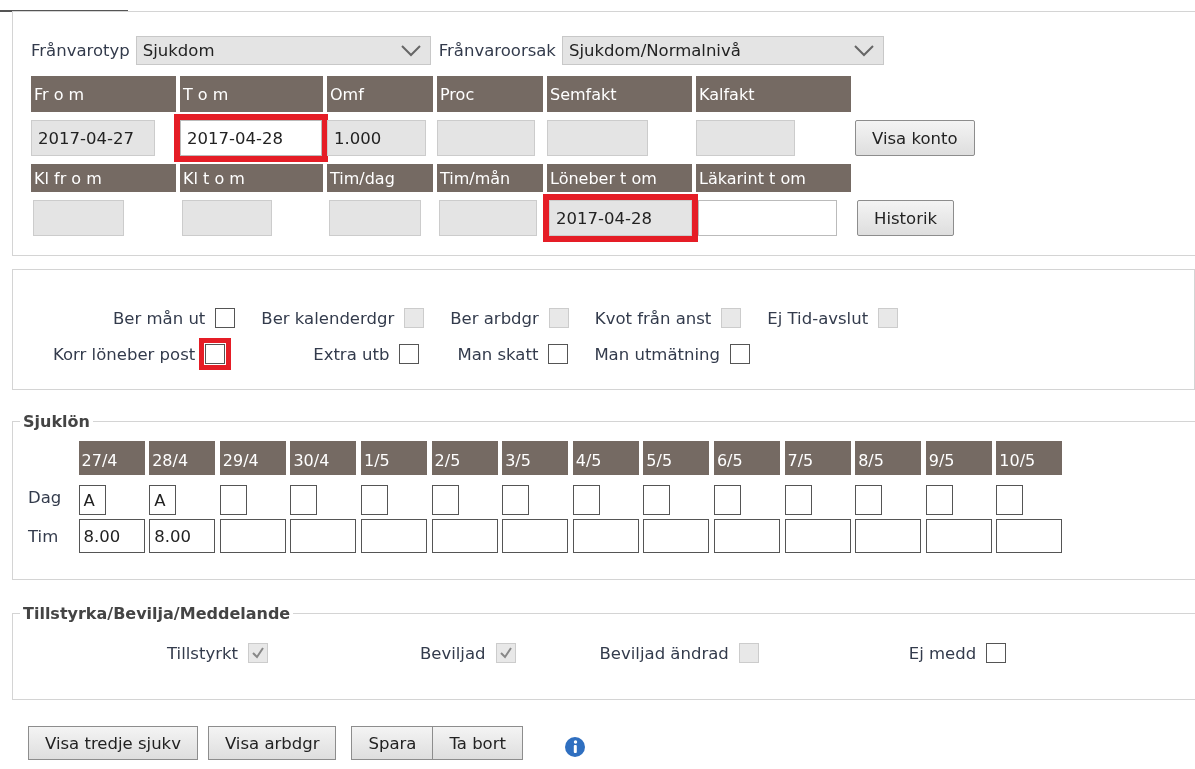 The height and width of the screenshot is (769, 1195). Describe the element at coordinates (653, 318) in the screenshot. I see `checkbox-label: Kvot från anst` at that location.